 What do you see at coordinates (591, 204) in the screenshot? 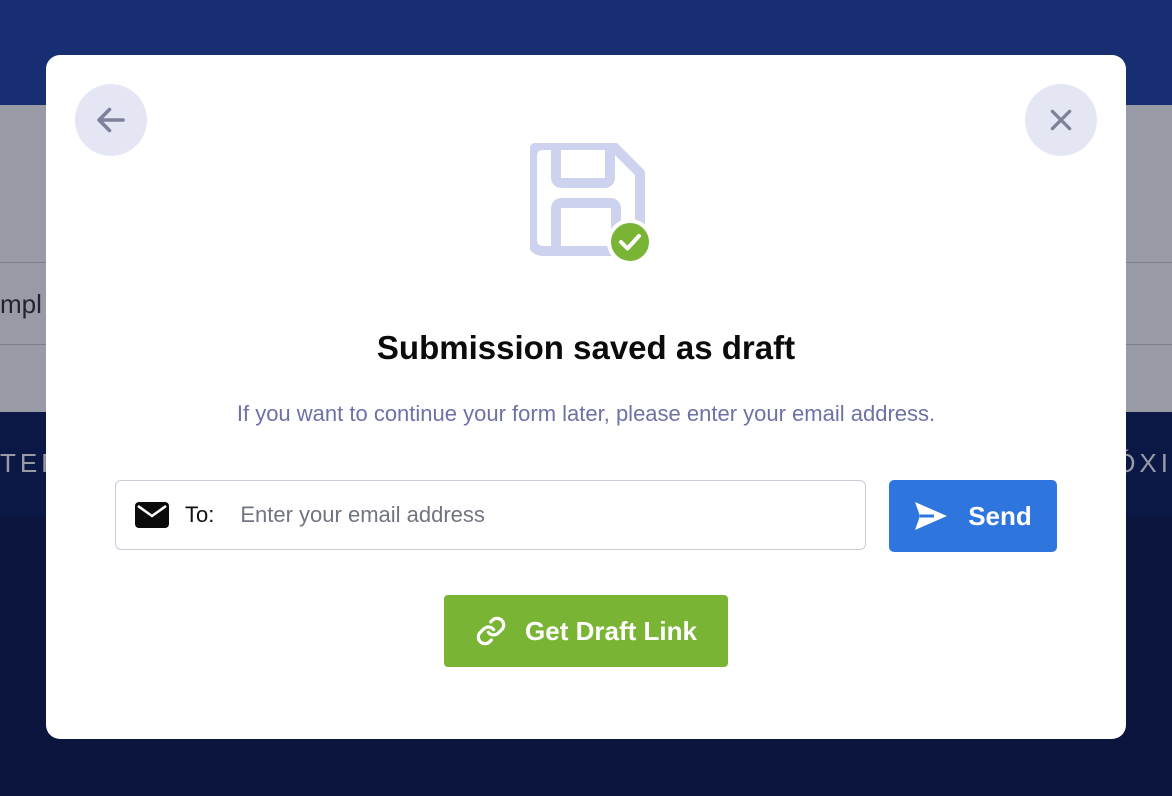
I see `floppy-disk-check-icon` at bounding box center [591, 204].